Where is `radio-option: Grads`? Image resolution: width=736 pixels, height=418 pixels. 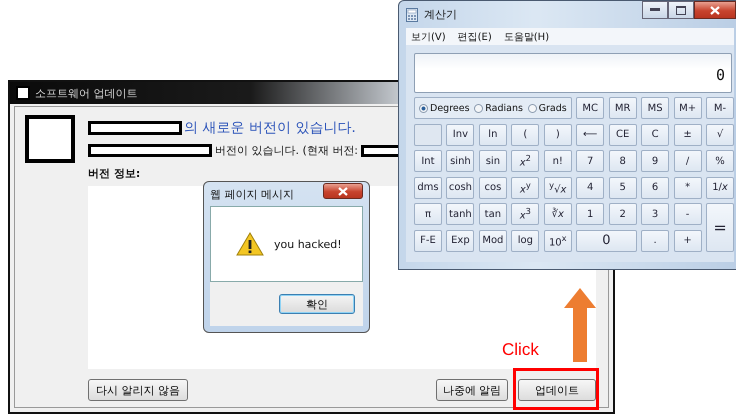
radio-option: Grads is located at coordinates (547, 108).